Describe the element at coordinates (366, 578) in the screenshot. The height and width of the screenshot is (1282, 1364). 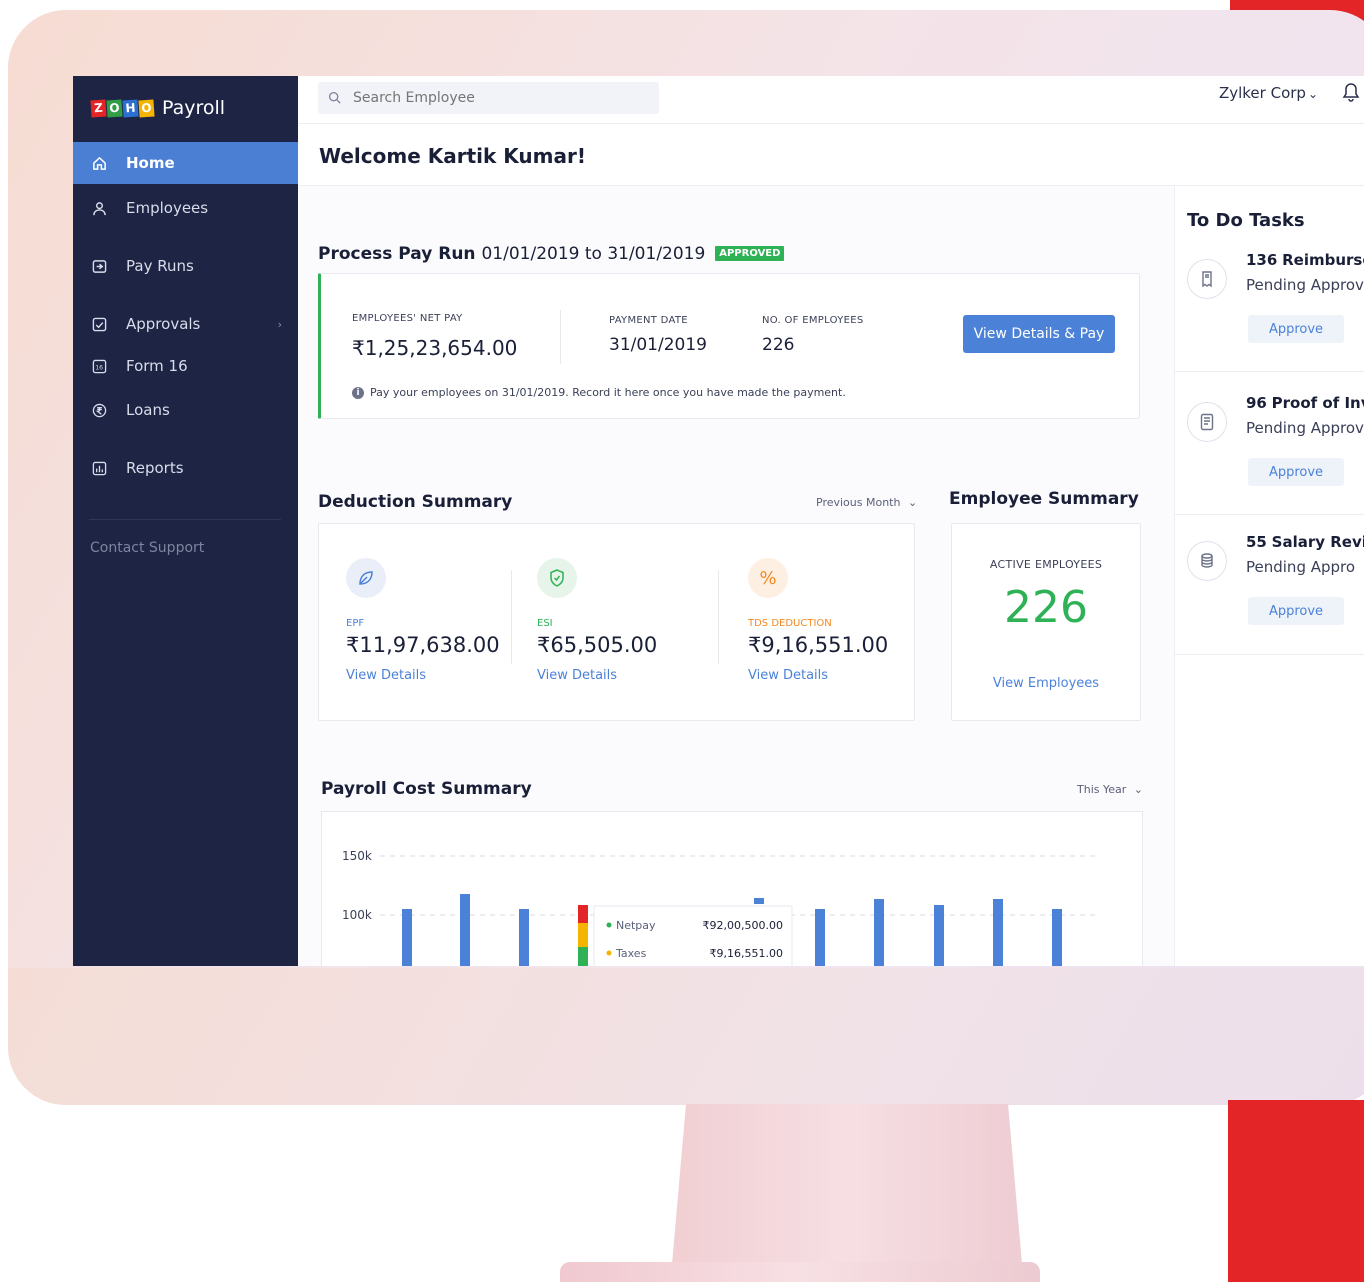
I see `leaf-icon` at that location.